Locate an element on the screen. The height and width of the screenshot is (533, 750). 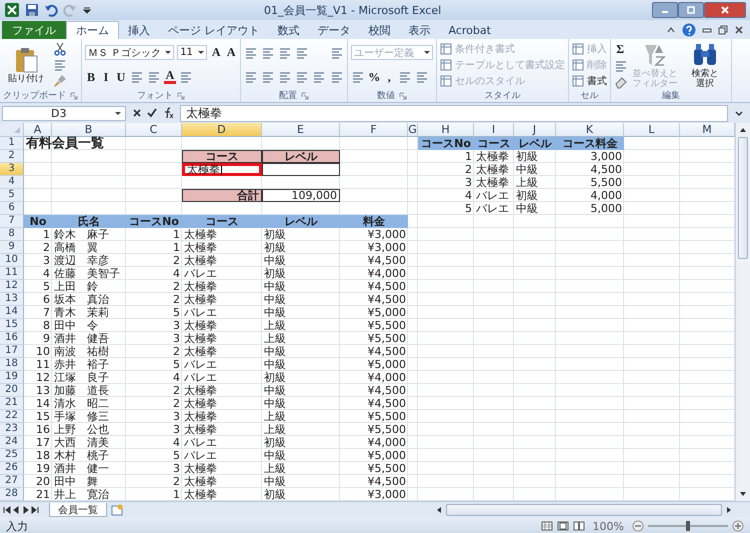
row-header: 8 is located at coordinates (12, 234).